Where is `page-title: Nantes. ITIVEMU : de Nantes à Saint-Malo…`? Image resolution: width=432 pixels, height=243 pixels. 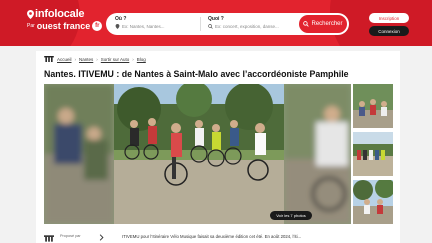 page-title: Nantes. ITIVEMU : de Nantes à Saint-Malo… is located at coordinates (196, 74).